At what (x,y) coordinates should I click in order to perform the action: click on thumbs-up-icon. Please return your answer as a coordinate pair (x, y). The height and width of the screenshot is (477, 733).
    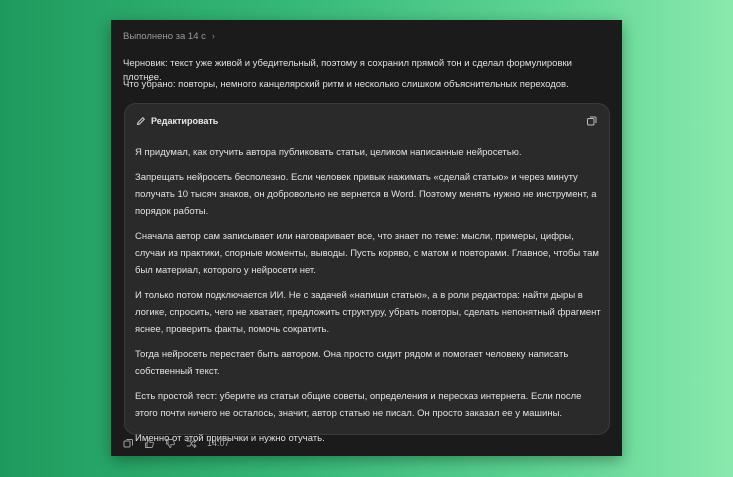
    Looking at the image, I should click on (149, 443).